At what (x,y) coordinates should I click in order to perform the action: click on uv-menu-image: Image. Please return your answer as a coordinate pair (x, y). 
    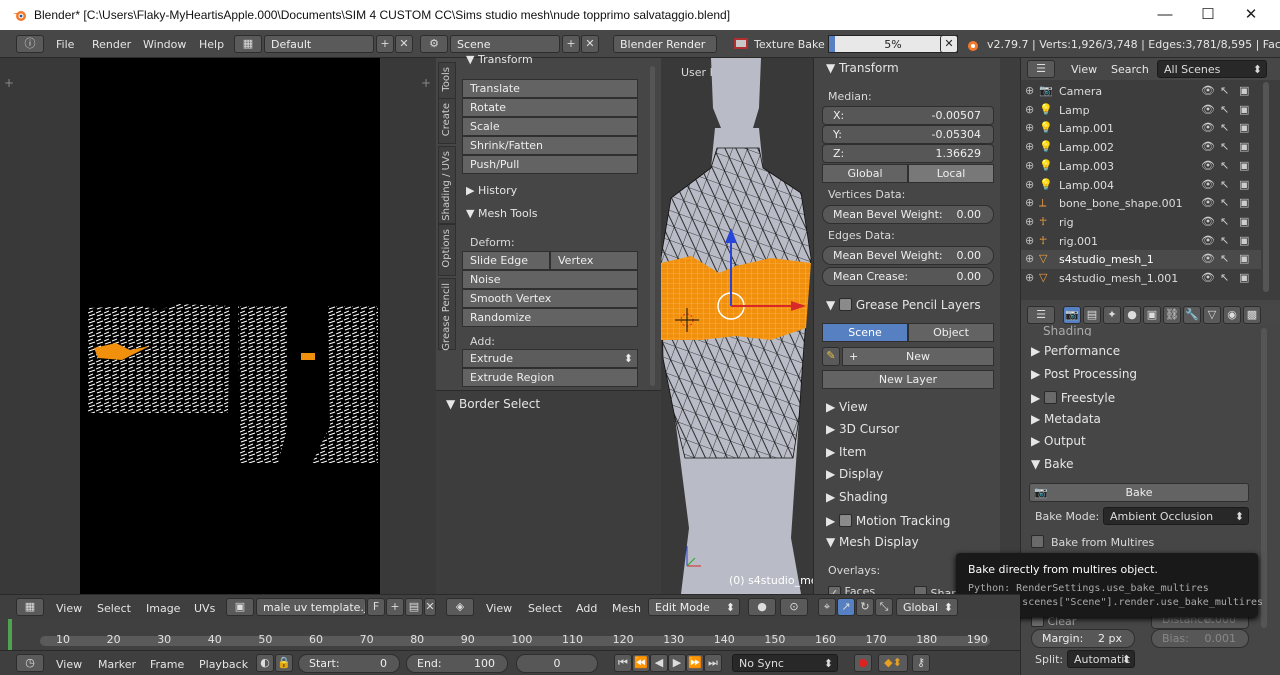
    Looking at the image, I should click on (163, 608).